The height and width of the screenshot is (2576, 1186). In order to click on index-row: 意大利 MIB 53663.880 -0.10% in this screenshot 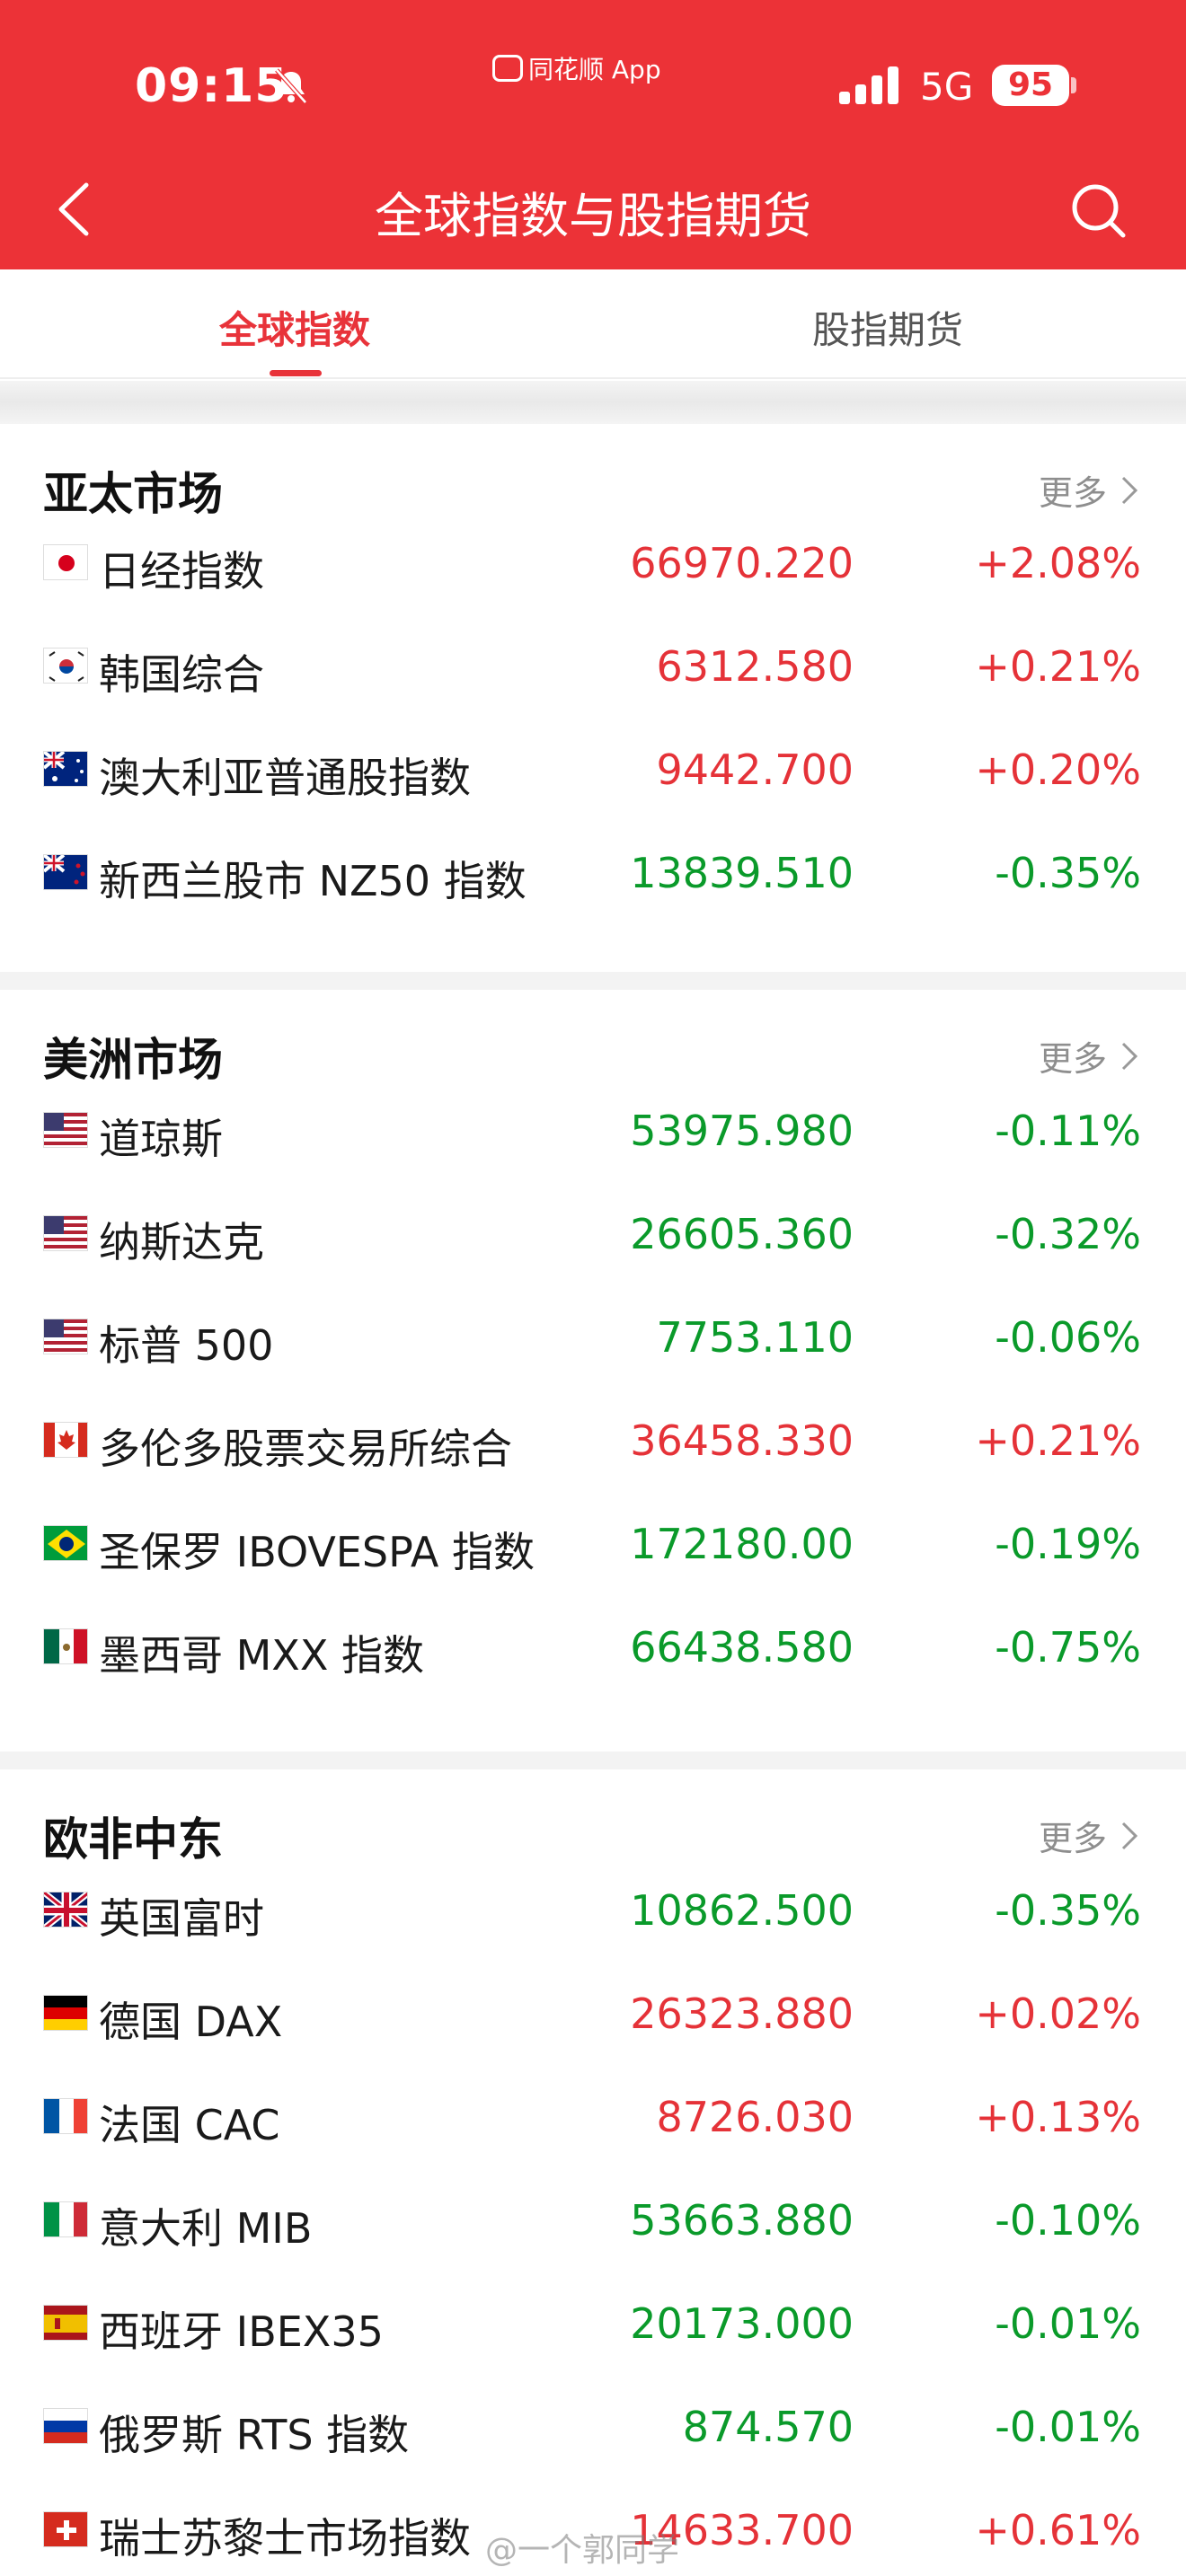, I will do `click(593, 2220)`.